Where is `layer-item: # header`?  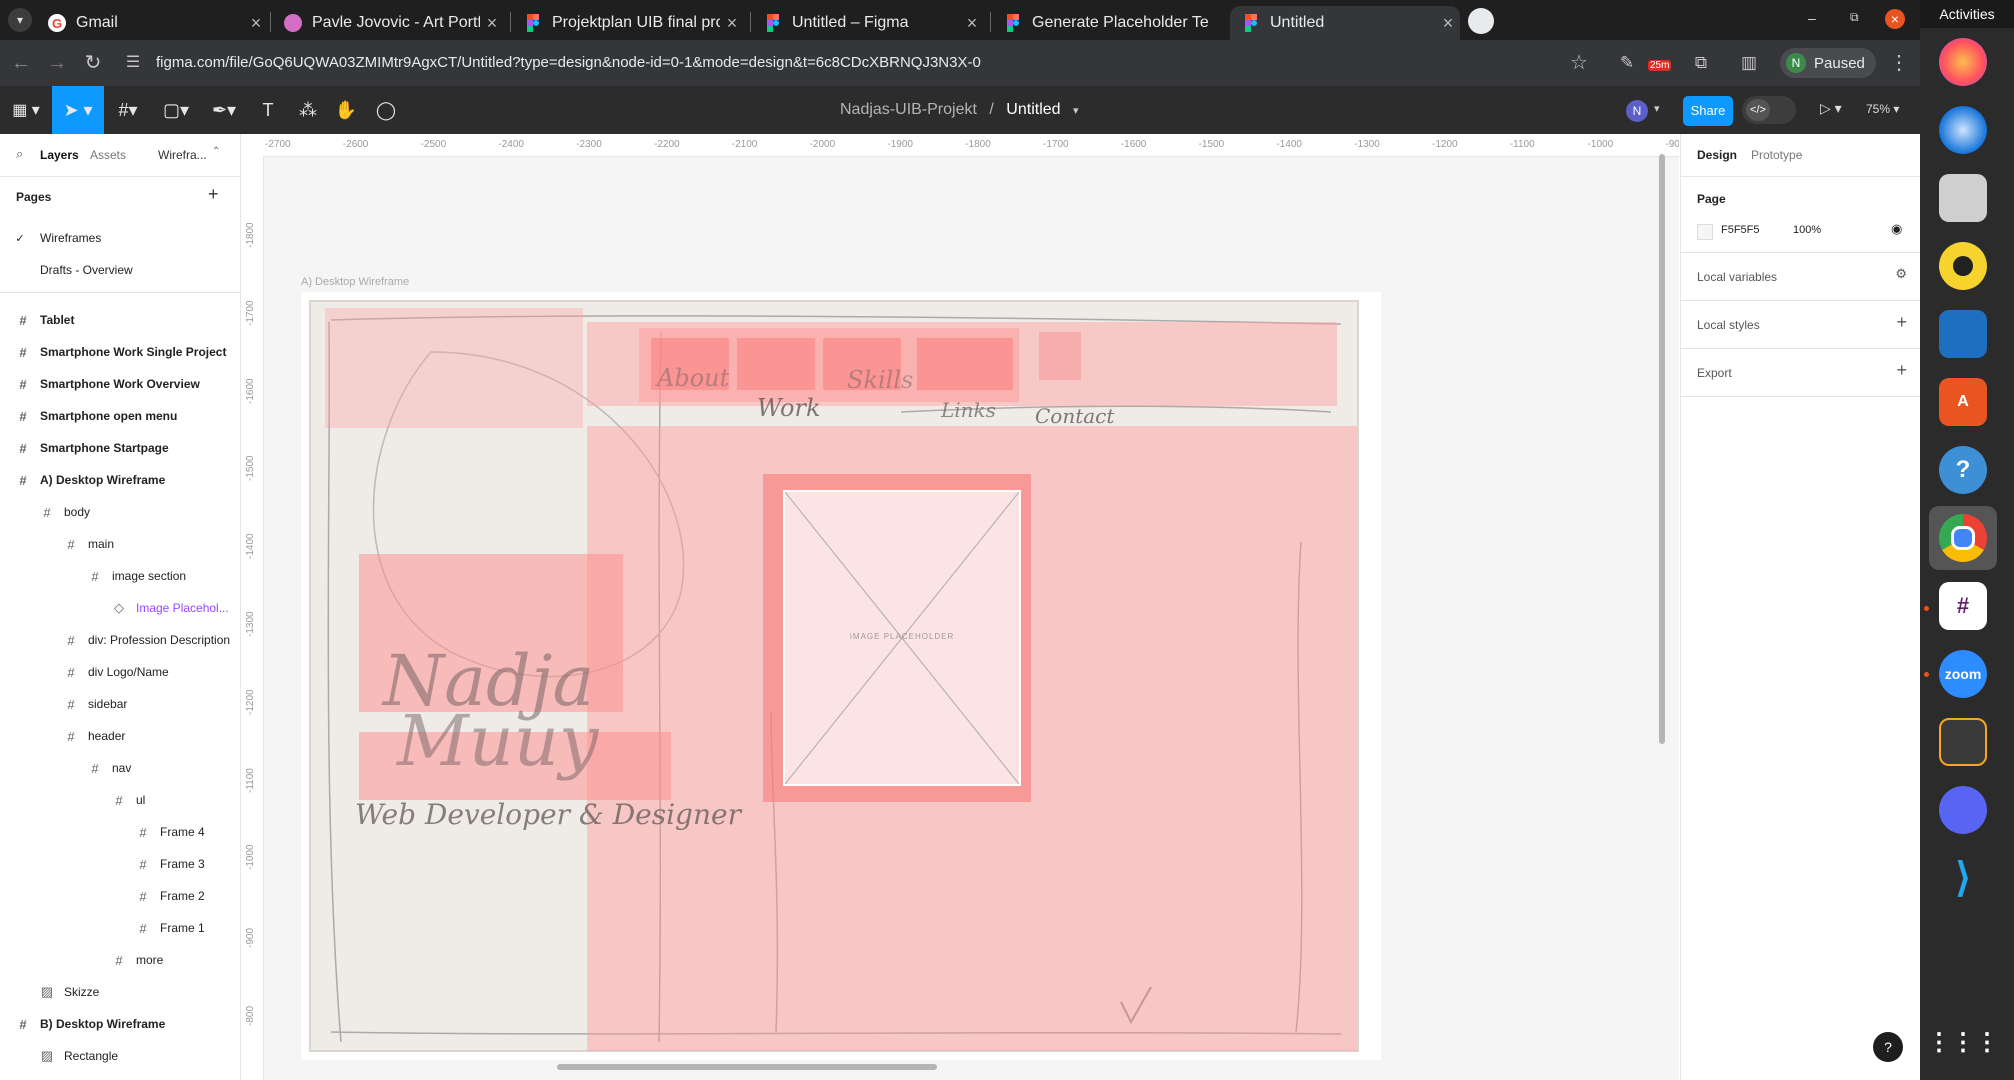
layer-item: # header is located at coordinates (120, 736).